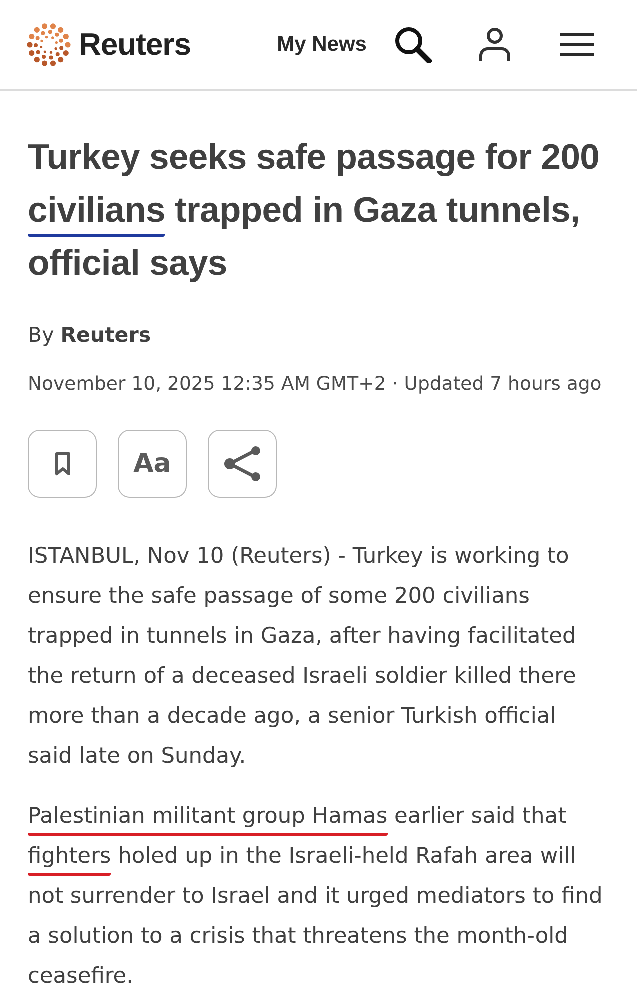 The width and height of the screenshot is (637, 1000). I want to click on nav-link: My News, so click(322, 44).